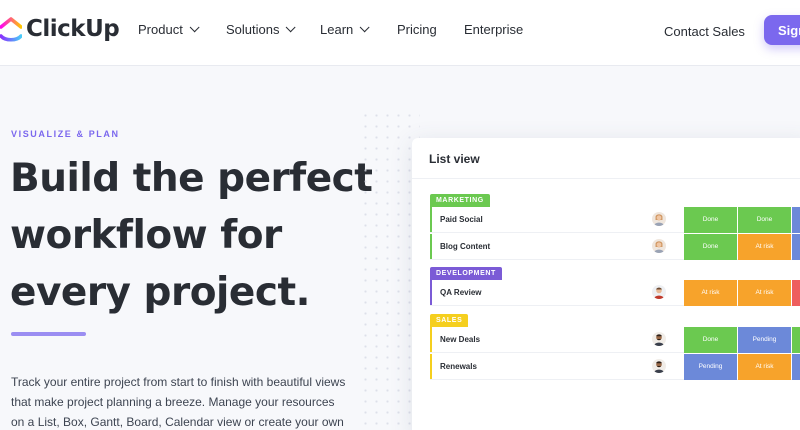 Image resolution: width=800 pixels, height=430 pixels. What do you see at coordinates (390, 270) in the screenshot?
I see `dot-pattern` at bounding box center [390, 270].